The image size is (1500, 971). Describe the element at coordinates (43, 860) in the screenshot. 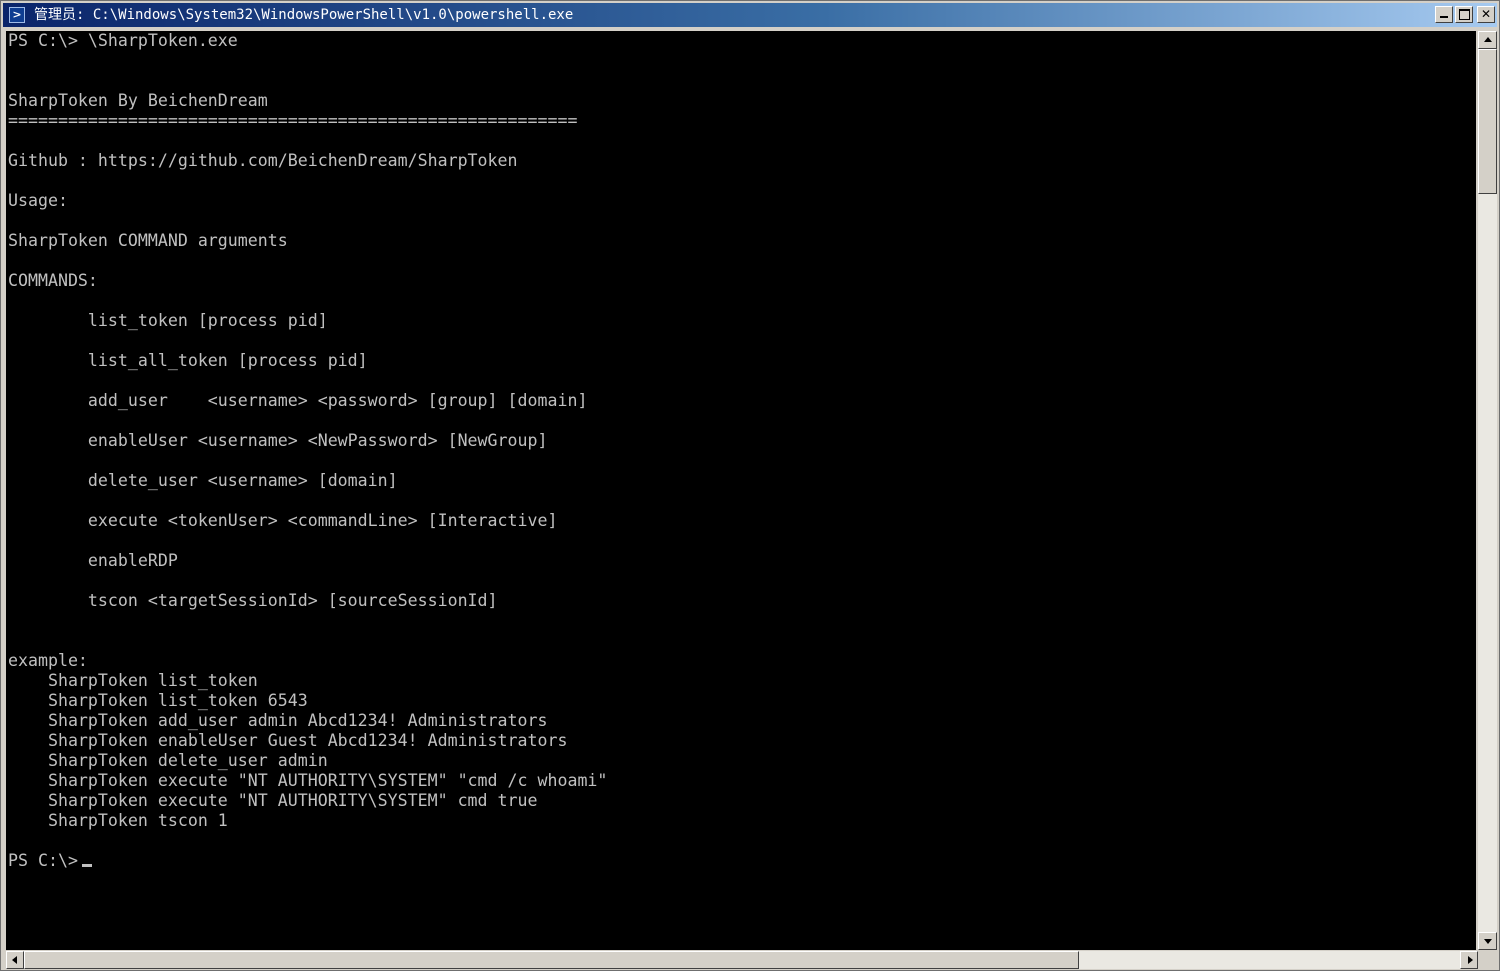

I see `console-prompt: PS C:\>` at that location.